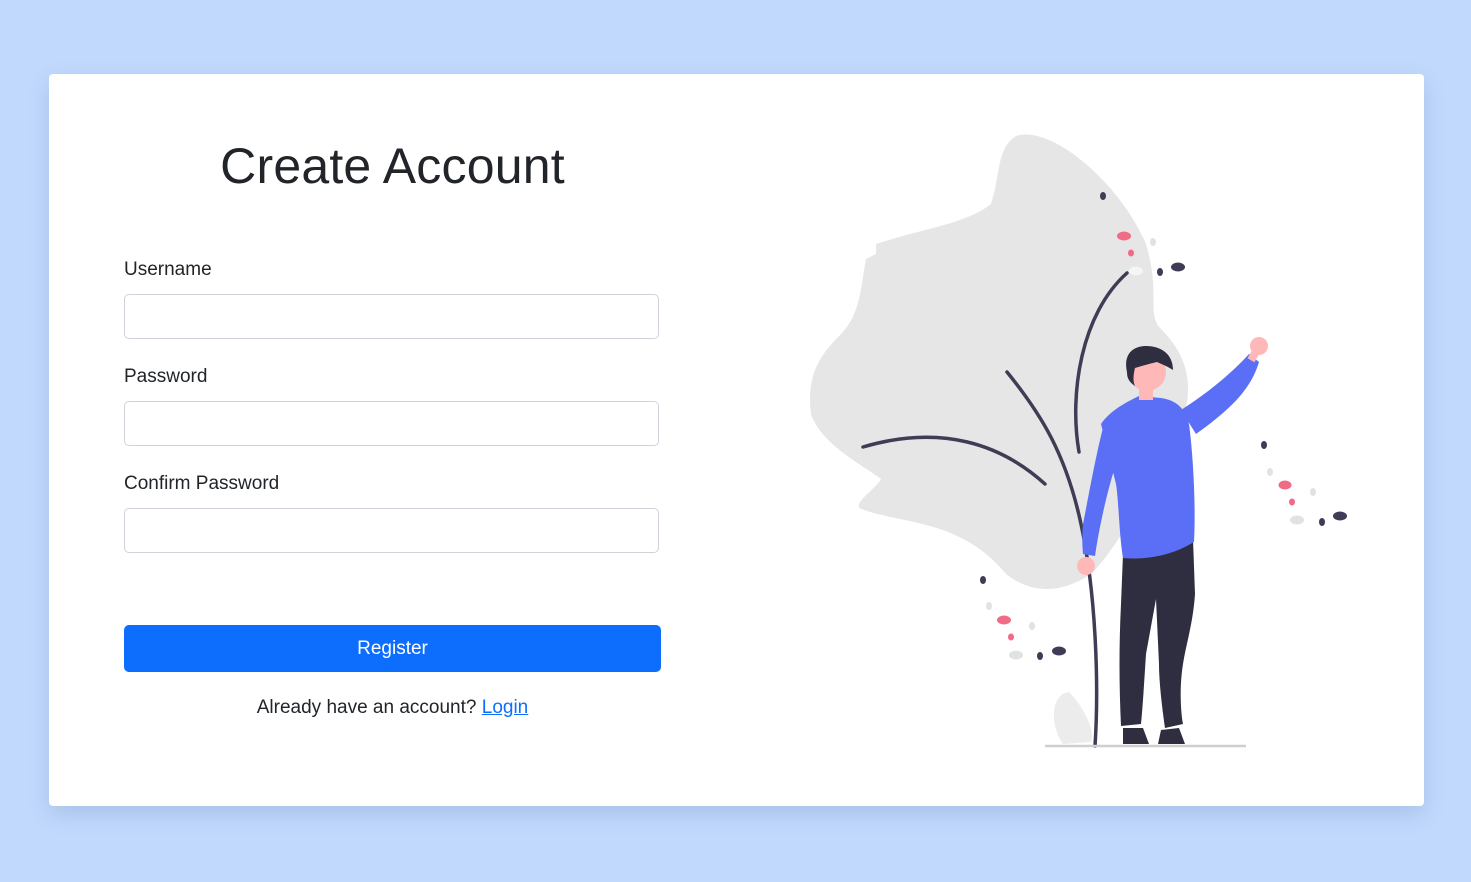  Describe the element at coordinates (1220, 394) in the screenshot. I see `person-arm-raised` at that location.